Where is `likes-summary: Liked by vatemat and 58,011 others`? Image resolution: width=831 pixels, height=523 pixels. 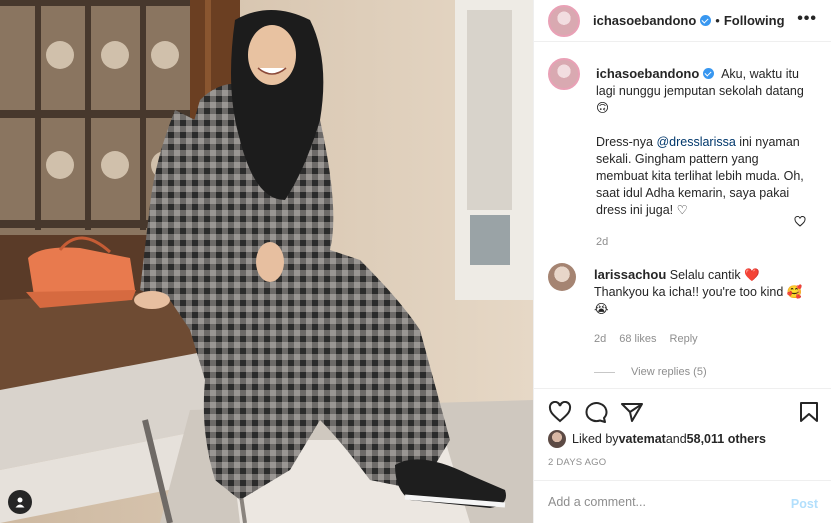
likes-summary: Liked by vatemat and 58,011 others is located at coordinates (657, 439).